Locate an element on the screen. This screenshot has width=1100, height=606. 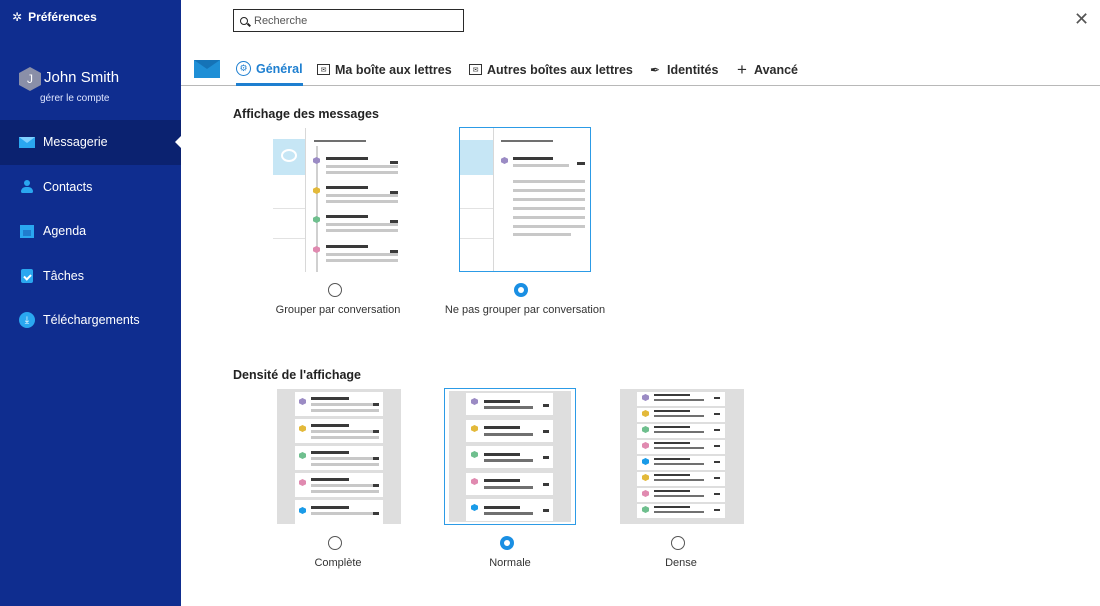
tab-label: Général is located at coordinates (279, 68).